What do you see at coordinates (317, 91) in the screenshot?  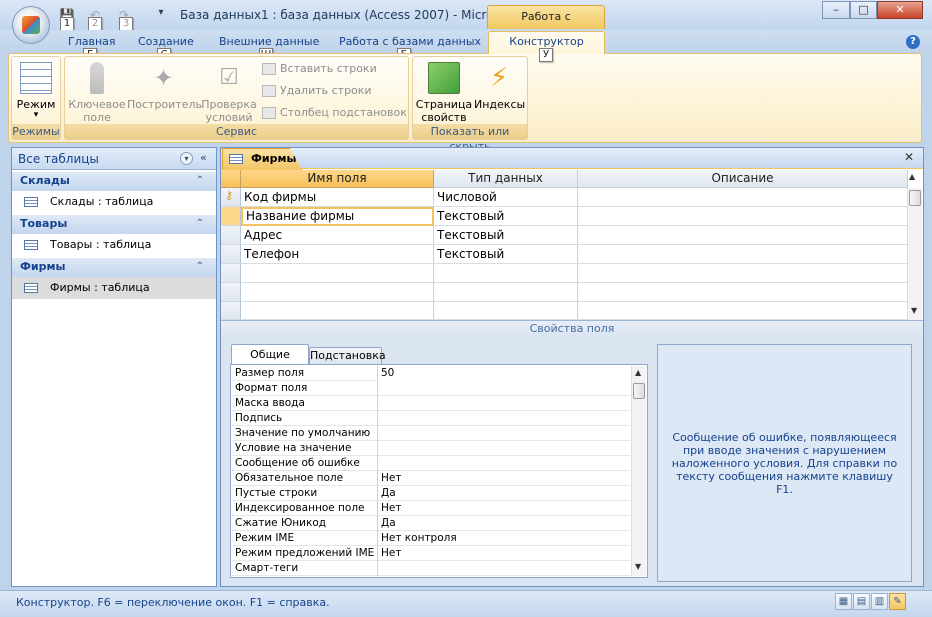 I see `delete-rows-button: Удалить строки` at bounding box center [317, 91].